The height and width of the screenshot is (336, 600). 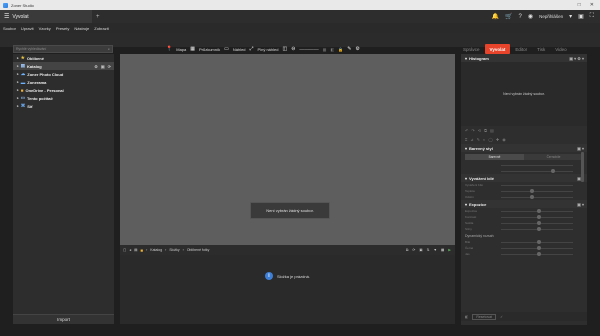 What do you see at coordinates (537, 254) in the screenshot?
I see `brightness-slider` at bounding box center [537, 254].